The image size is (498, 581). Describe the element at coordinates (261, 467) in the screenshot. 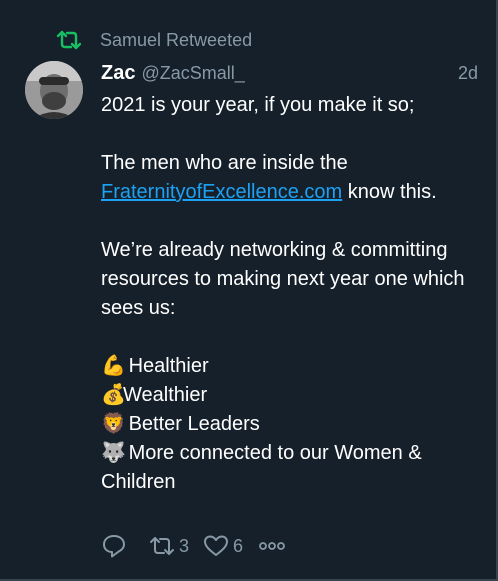

I see `list-item-text: More connected to our Women & Children` at that location.